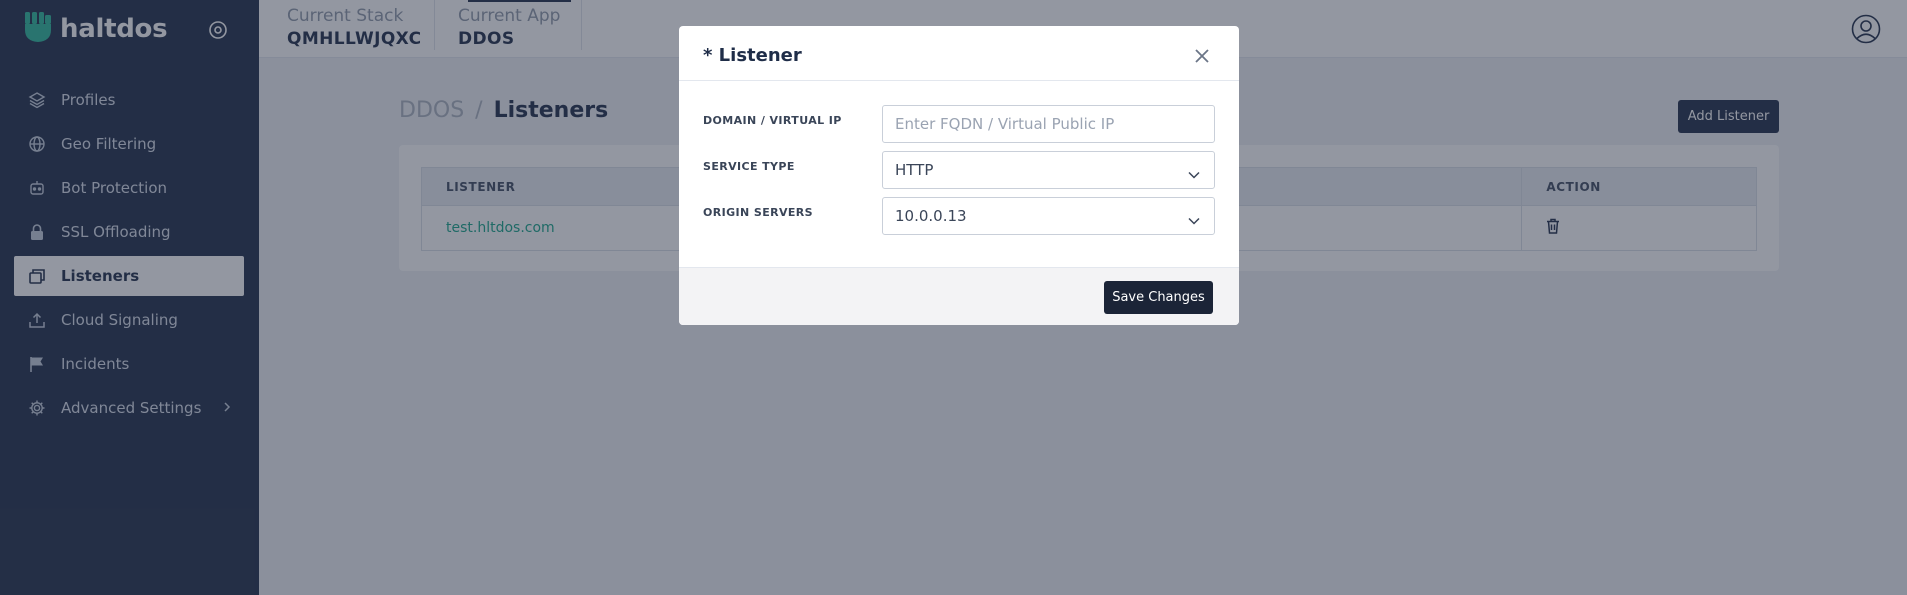  Describe the element at coordinates (1048, 170) in the screenshot. I see `service-type-select: HTTP` at that location.